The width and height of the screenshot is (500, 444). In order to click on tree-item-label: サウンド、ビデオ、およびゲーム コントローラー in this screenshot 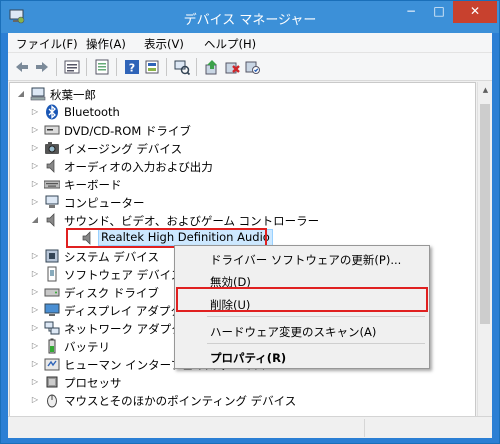, I will do `click(192, 221)`.